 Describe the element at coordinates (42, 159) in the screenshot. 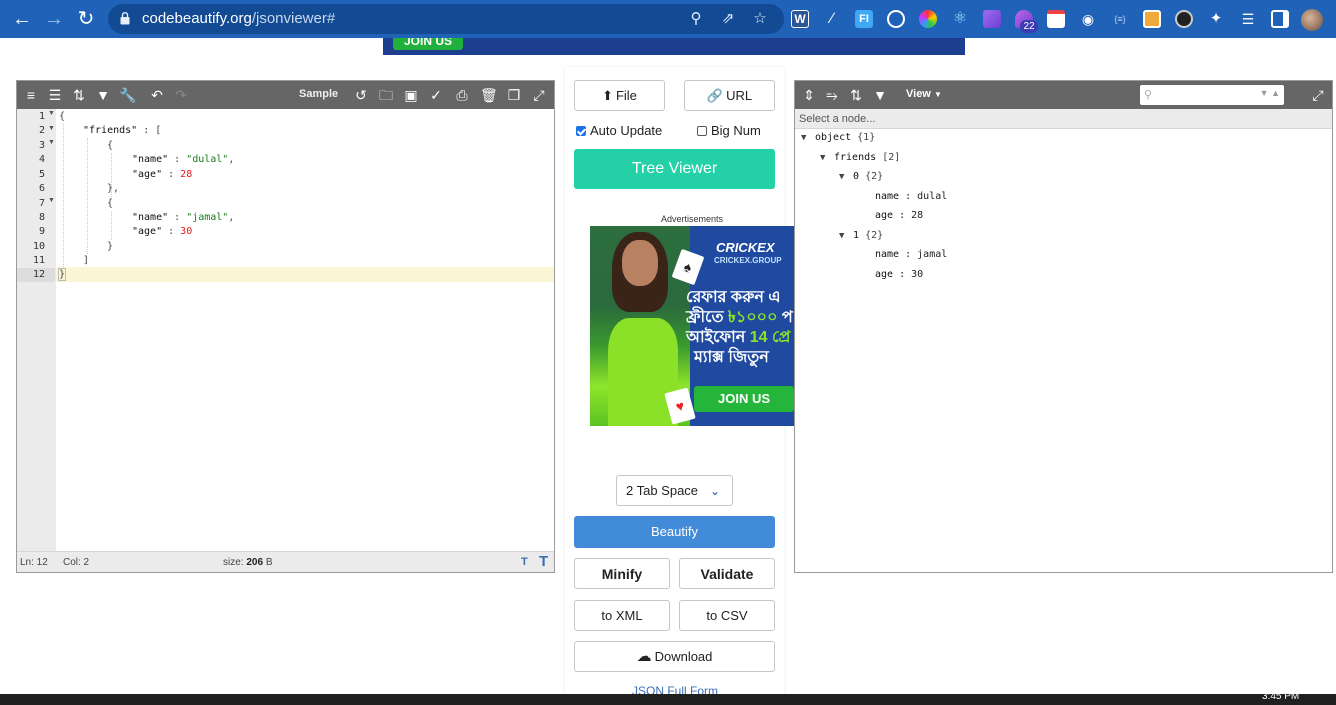

I see `line-number: 4` at that location.